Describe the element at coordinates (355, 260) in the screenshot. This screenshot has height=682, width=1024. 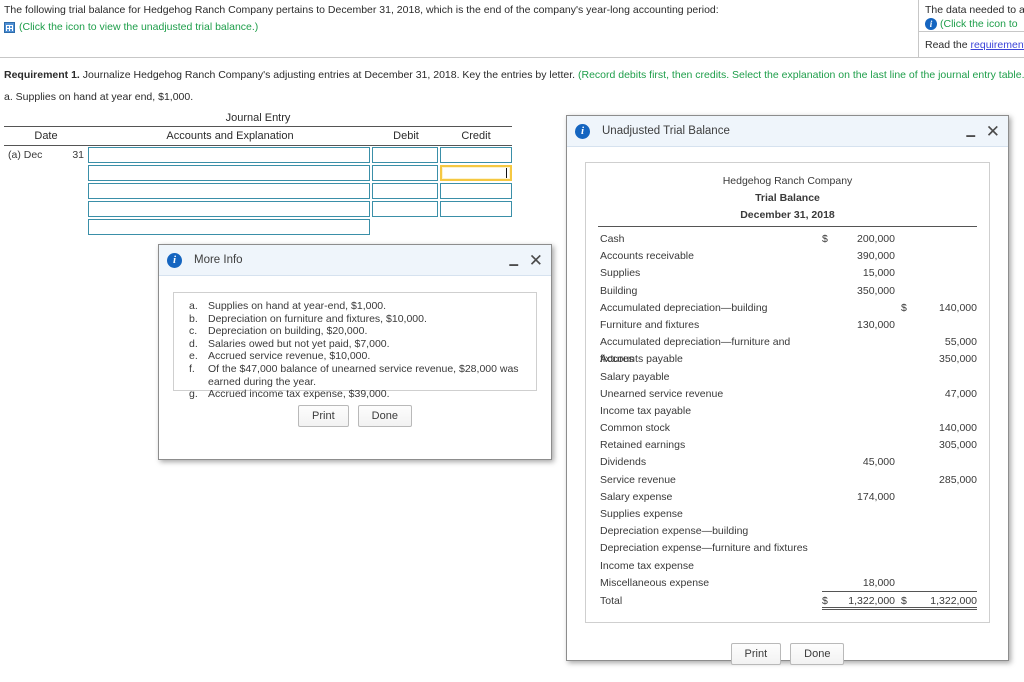
I see `more-info-titlebar: i More Info – ✕` at that location.